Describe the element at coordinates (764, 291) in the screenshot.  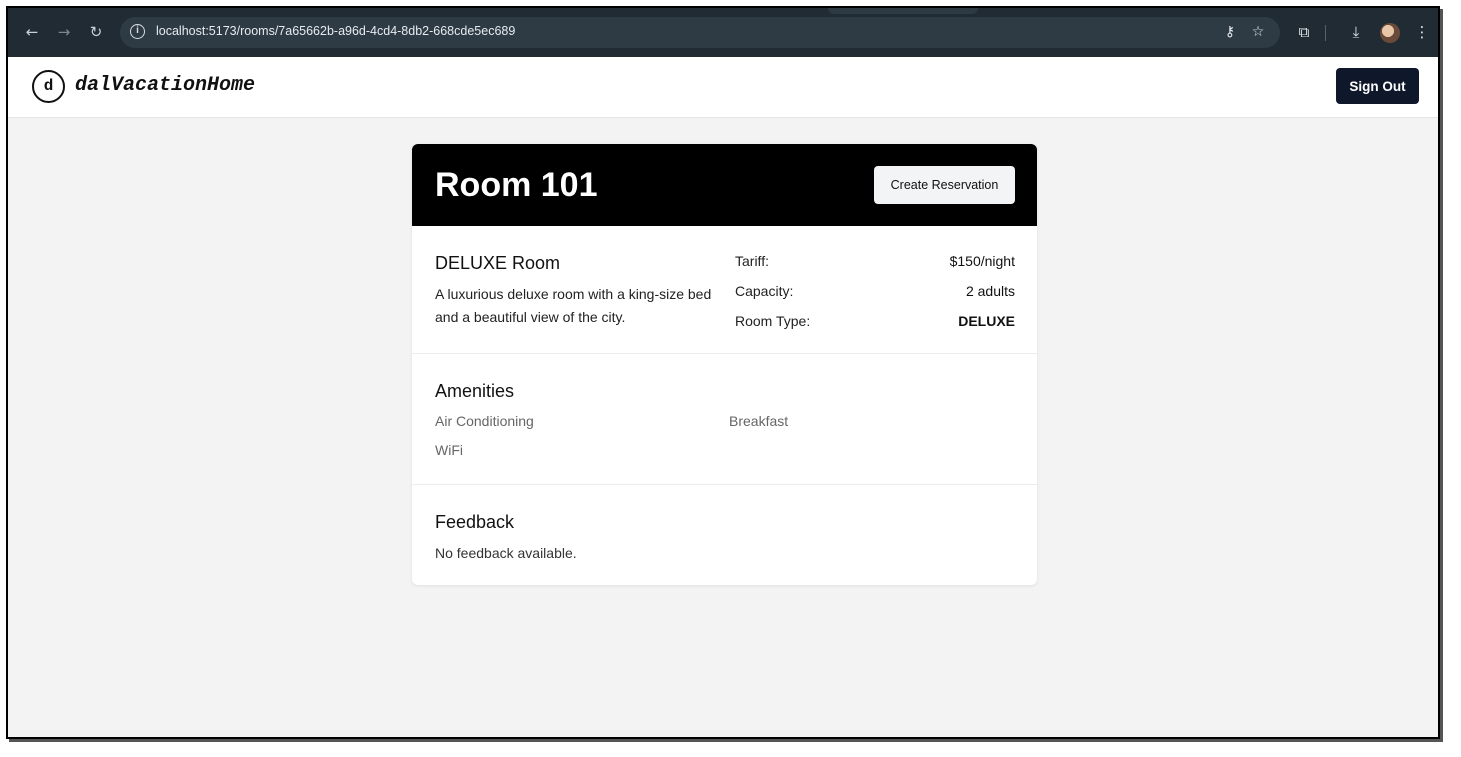
I see `capacity-label: Capacity:` at that location.